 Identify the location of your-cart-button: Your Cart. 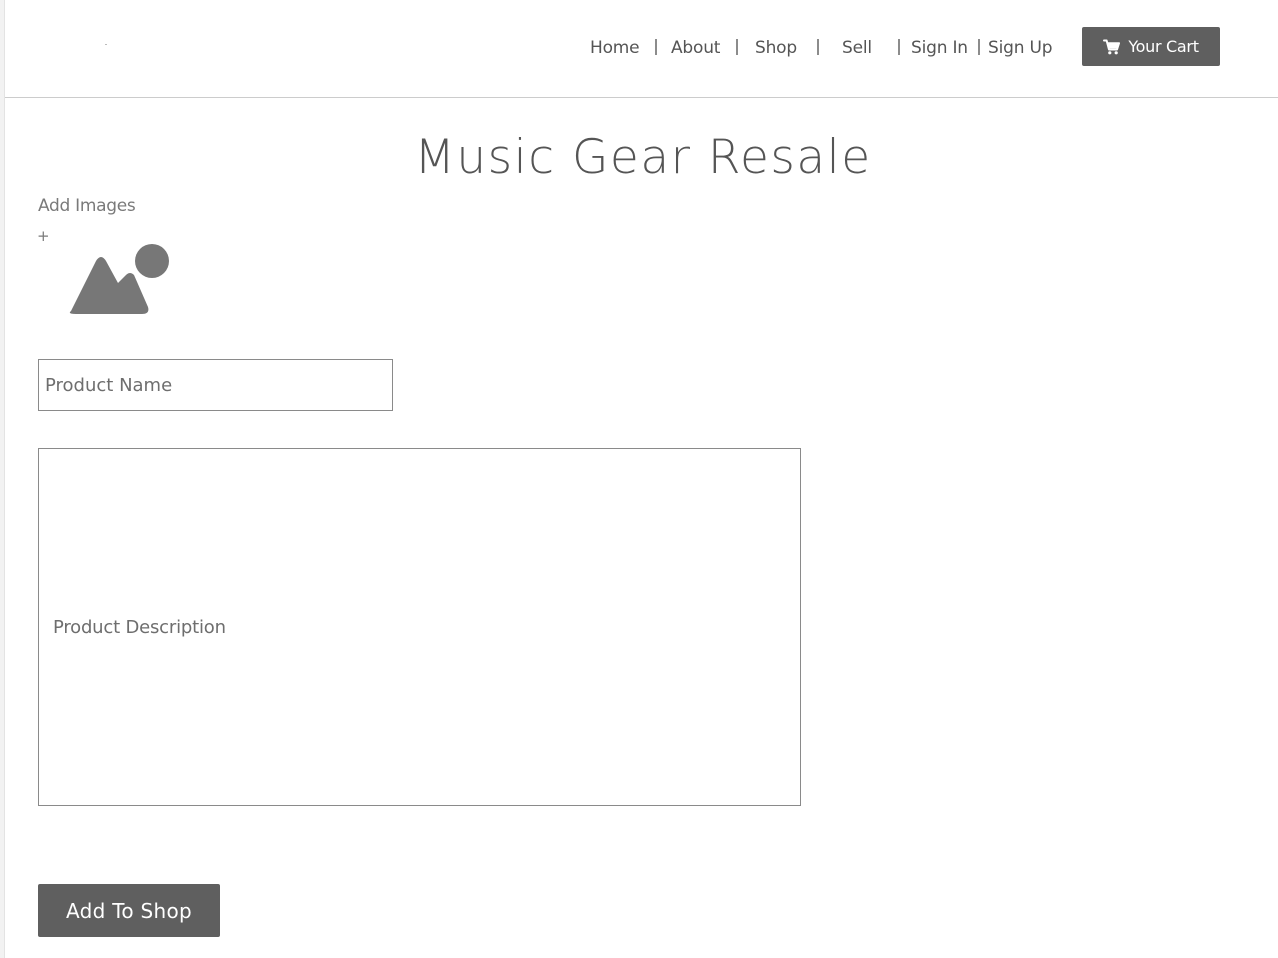
(1151, 46).